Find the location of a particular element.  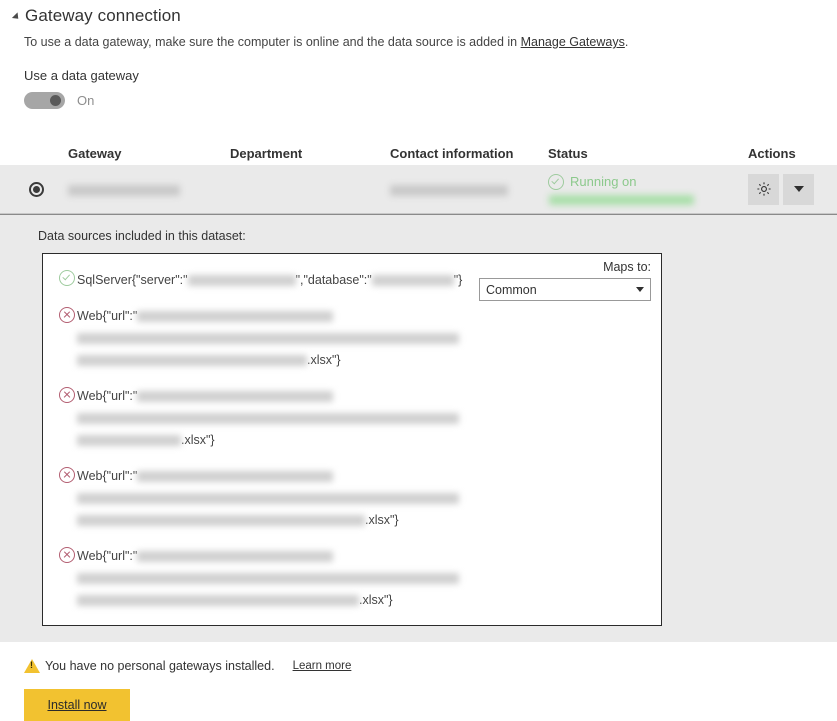

status-badge: Running on is located at coordinates (648, 181).